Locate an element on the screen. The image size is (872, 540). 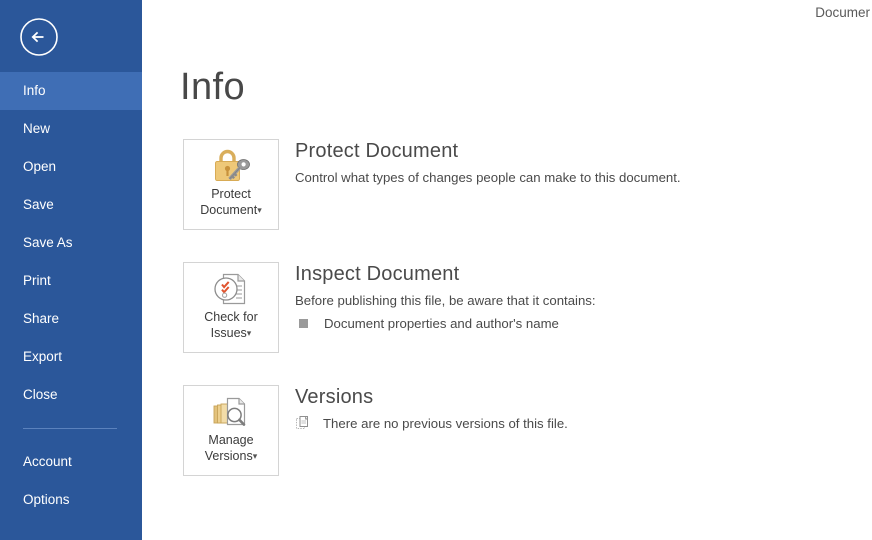
sidebar-item-label: Info is located at coordinates (34, 90).